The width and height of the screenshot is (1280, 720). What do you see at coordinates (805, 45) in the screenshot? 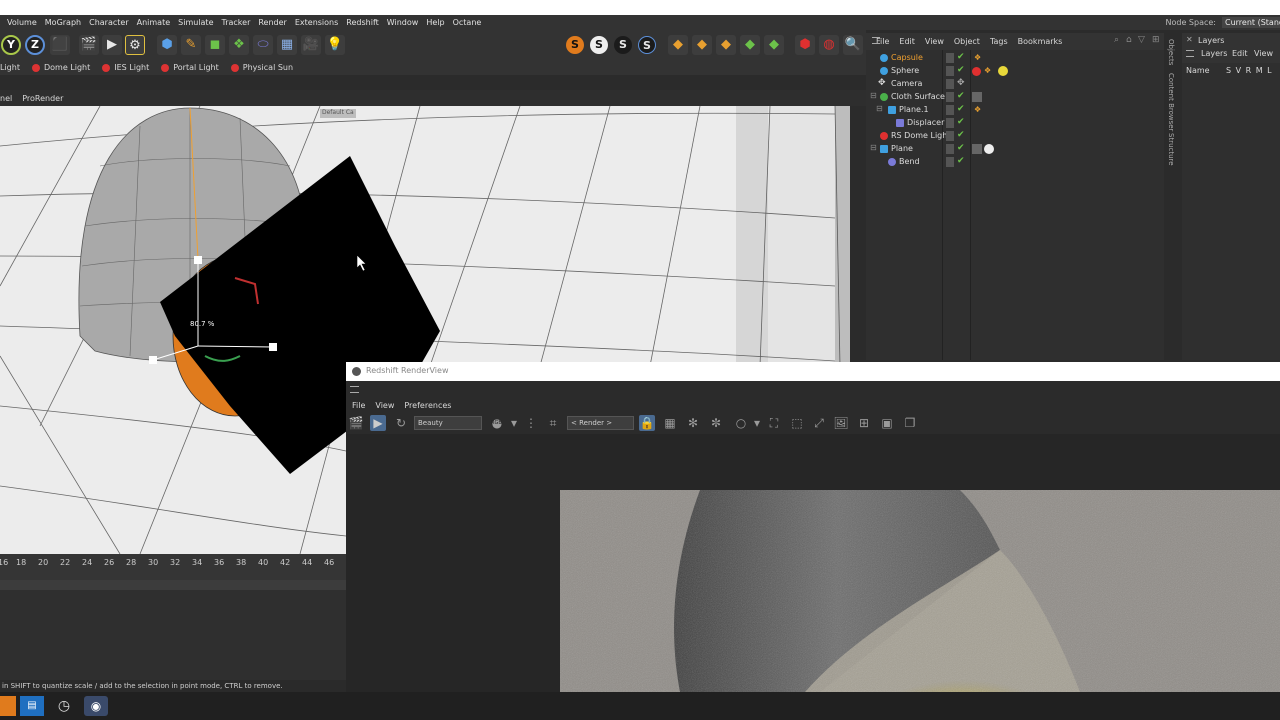
I see `redshift-object-icon: ⬢` at bounding box center [805, 45].